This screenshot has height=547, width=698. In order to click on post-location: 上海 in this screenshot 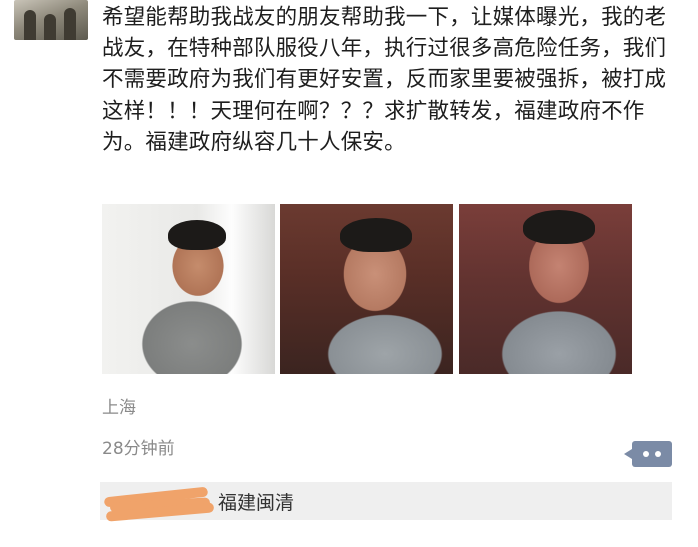, I will do `click(119, 405)`.